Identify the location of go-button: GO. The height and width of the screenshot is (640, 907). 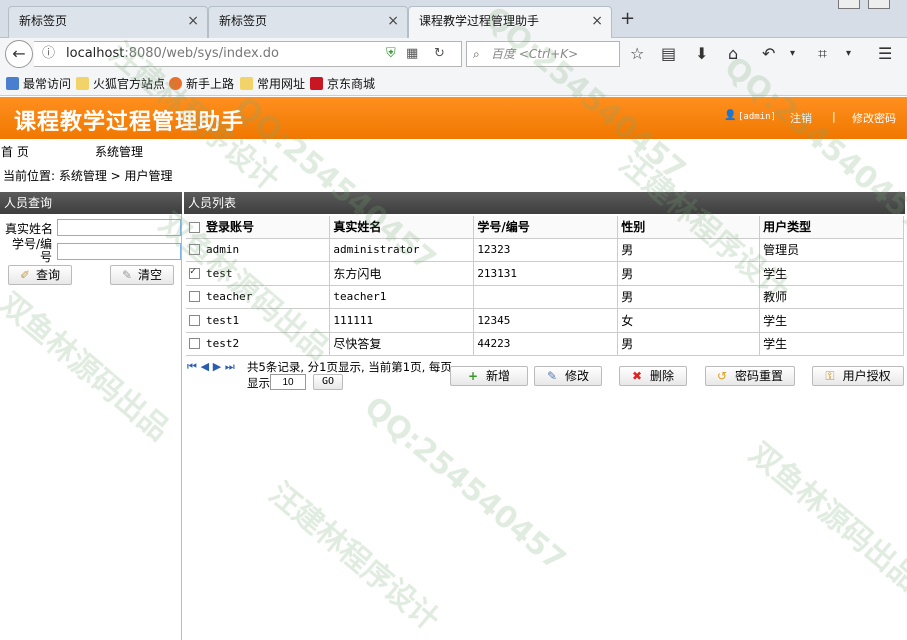
(328, 382).